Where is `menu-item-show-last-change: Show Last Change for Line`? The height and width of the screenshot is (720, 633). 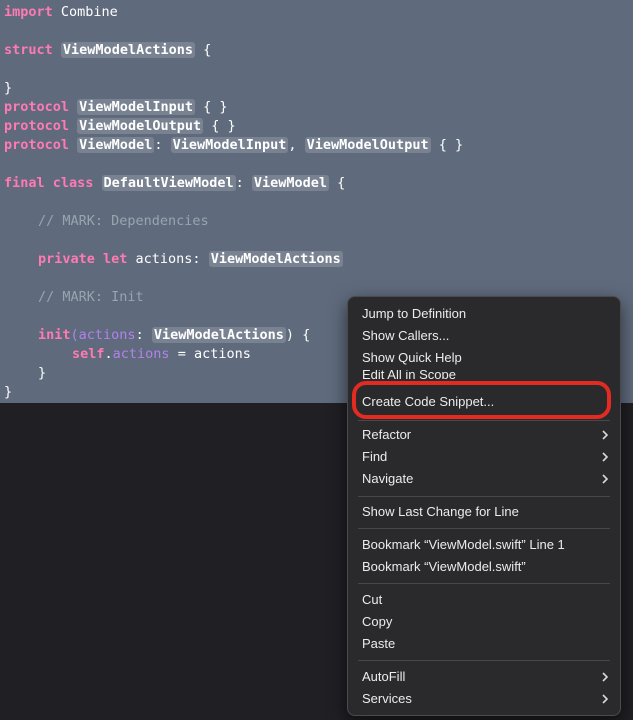
menu-item-show-last-change: Show Last Change for Line is located at coordinates (484, 512).